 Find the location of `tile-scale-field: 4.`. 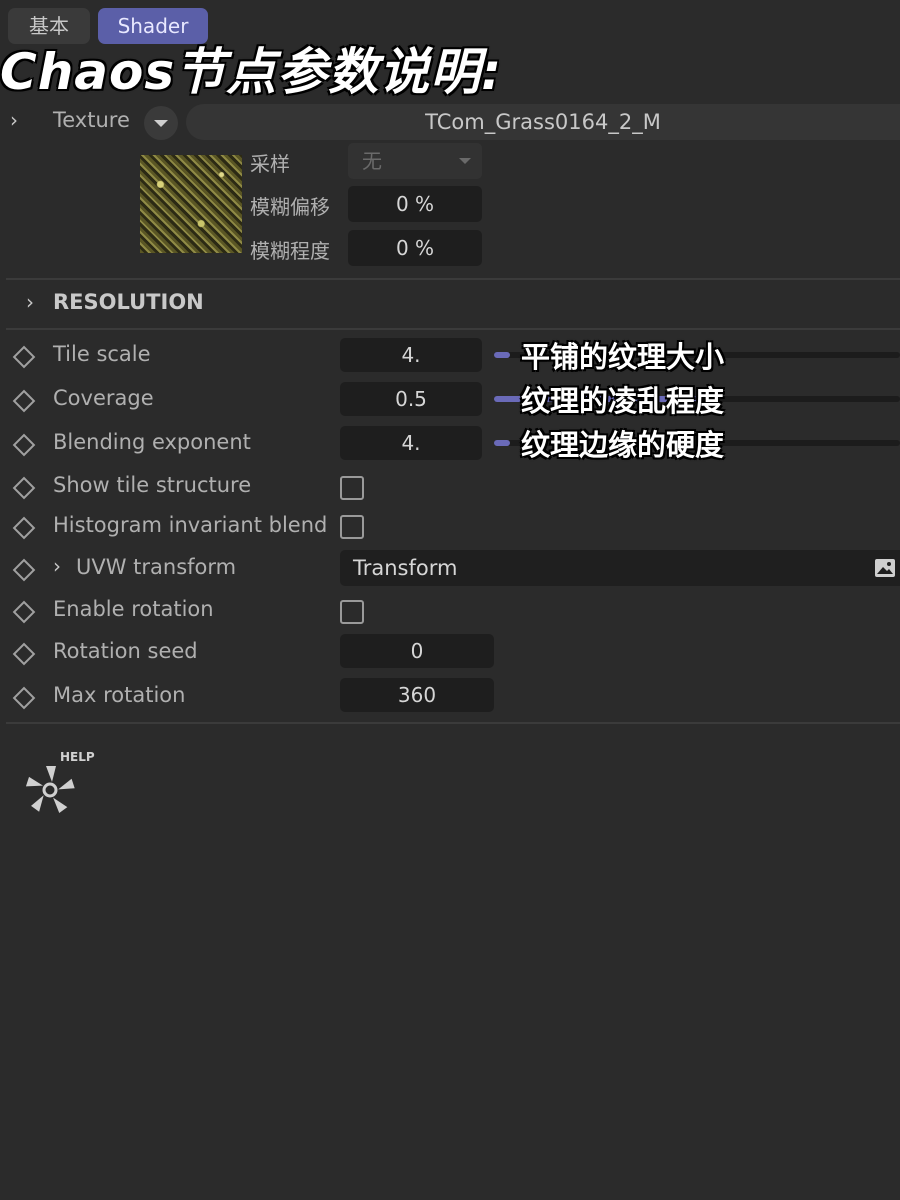

tile-scale-field: 4. is located at coordinates (411, 355).